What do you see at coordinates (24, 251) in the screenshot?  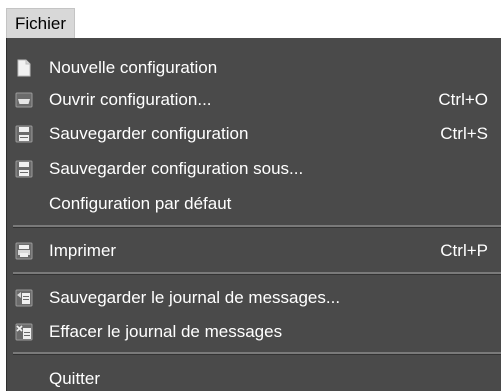 I see `printer-icon` at bounding box center [24, 251].